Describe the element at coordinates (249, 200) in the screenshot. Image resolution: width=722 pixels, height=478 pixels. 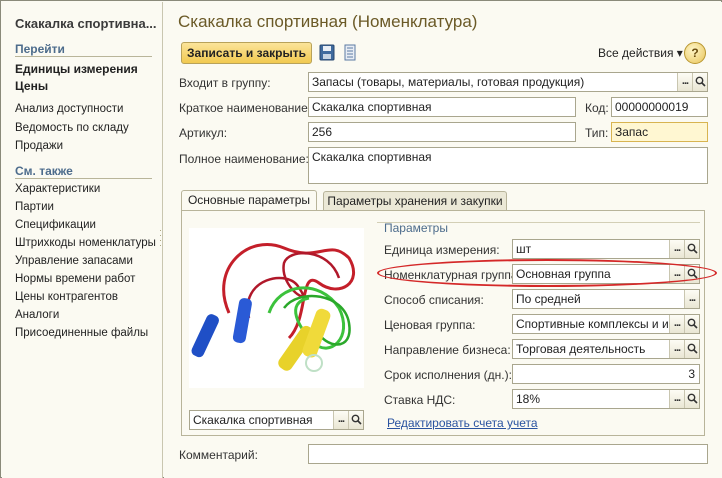
I see `tab-main-params: Основные параметры` at that location.